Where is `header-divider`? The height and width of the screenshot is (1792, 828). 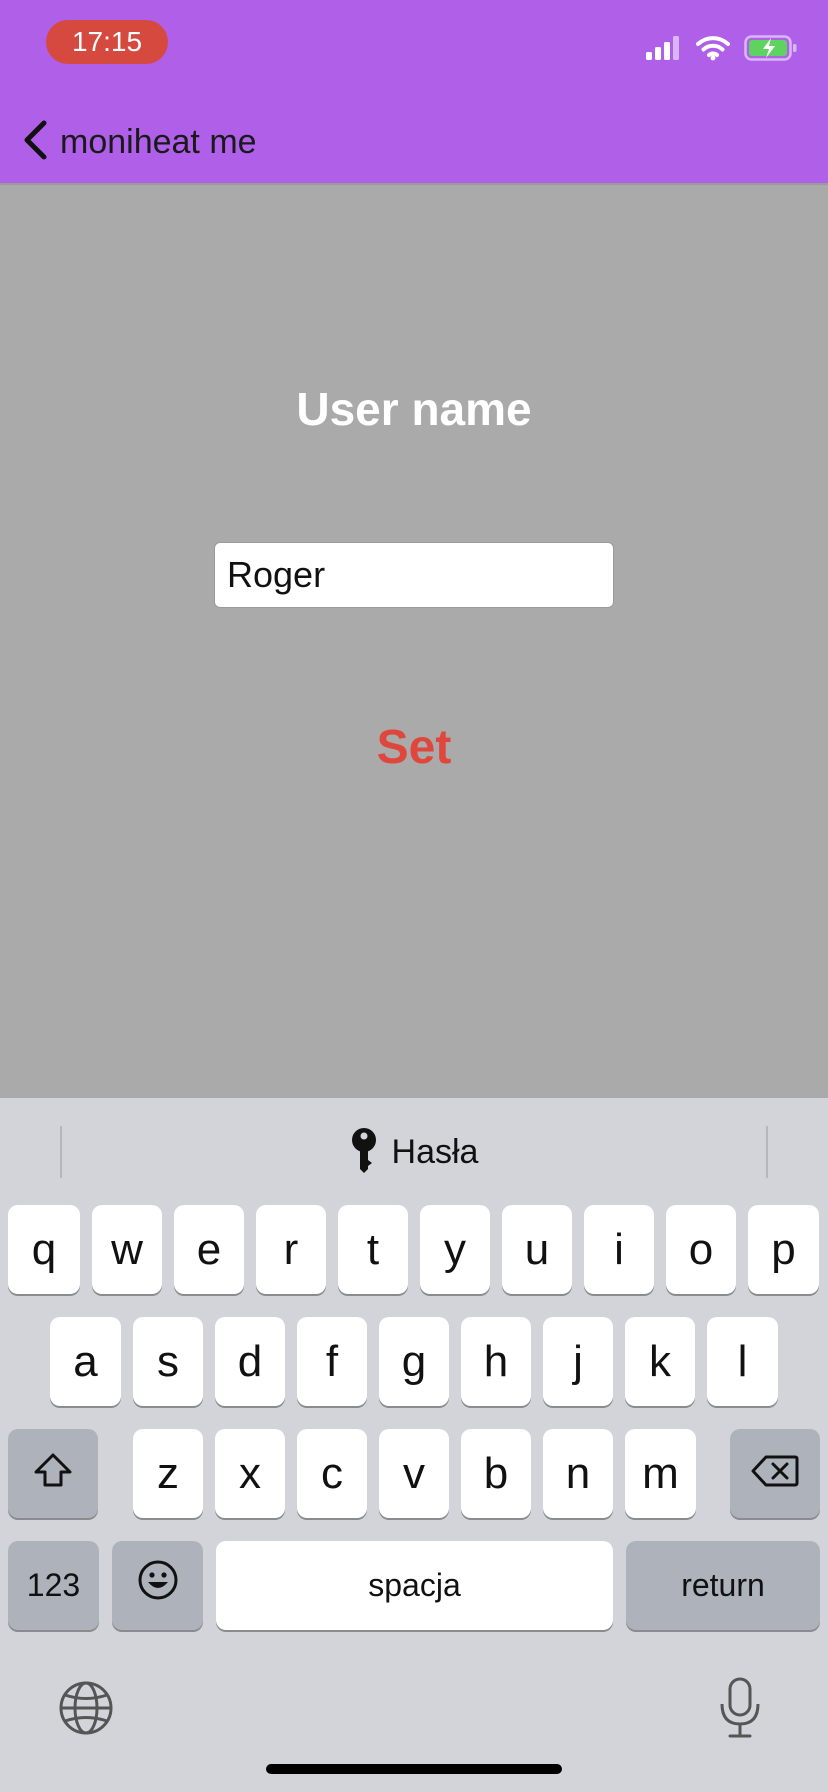
header-divider is located at coordinates (414, 184).